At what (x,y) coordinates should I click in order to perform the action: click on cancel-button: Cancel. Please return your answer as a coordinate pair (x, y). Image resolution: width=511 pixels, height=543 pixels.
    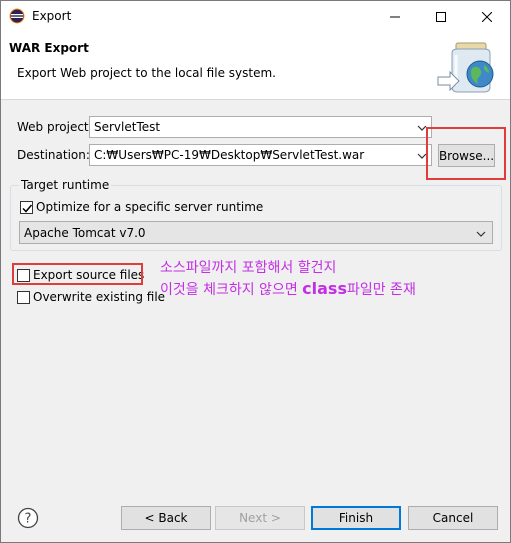
    Looking at the image, I should click on (453, 518).